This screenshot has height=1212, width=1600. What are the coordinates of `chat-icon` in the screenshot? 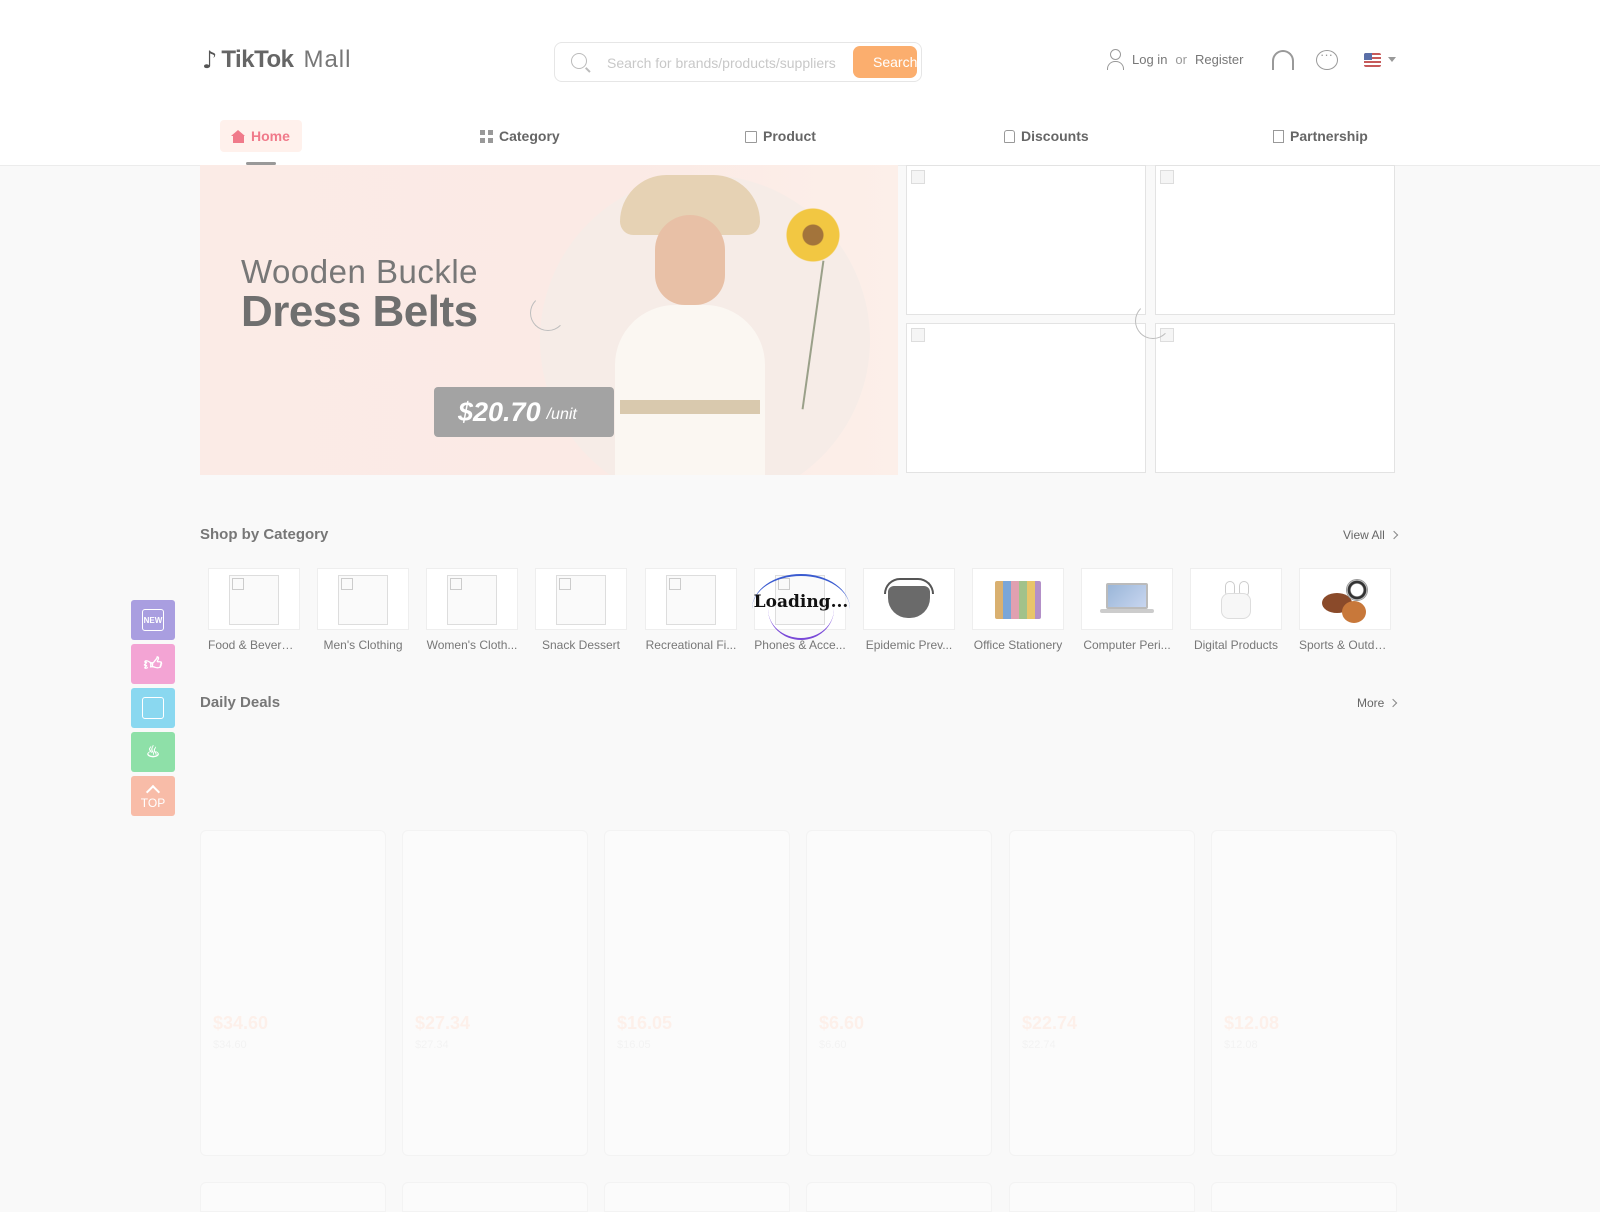 It's located at (1327, 58).